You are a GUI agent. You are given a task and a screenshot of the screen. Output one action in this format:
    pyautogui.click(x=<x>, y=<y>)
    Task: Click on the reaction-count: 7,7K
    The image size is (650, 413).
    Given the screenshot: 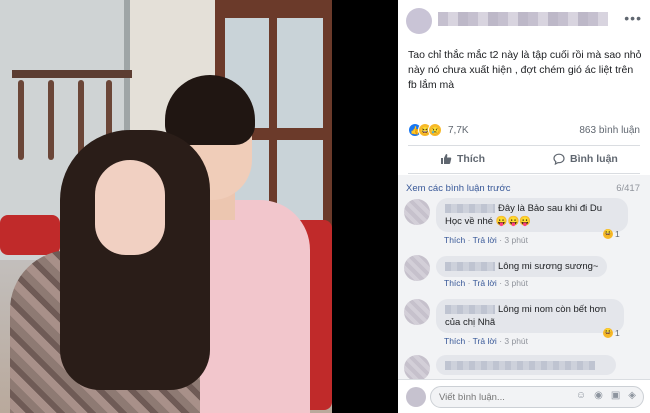 What is the action you would take?
    pyautogui.click(x=458, y=130)
    